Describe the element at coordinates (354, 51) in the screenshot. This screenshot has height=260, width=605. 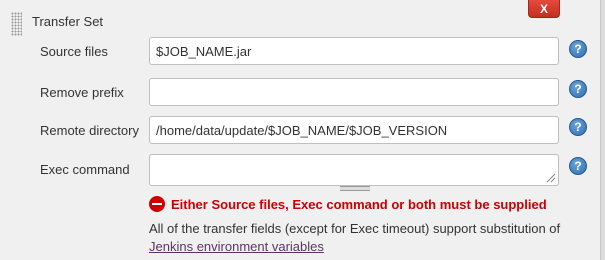
I see `source-files-input` at that location.